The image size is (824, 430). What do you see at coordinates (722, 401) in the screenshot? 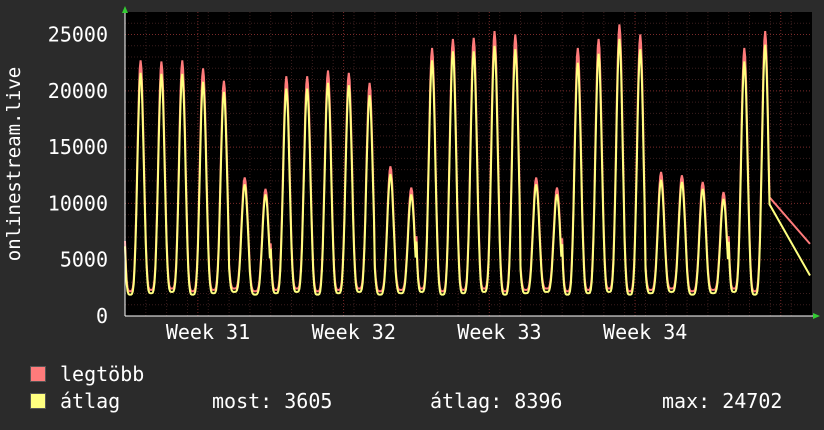
I see `stat-max: max: 24702` at bounding box center [722, 401].